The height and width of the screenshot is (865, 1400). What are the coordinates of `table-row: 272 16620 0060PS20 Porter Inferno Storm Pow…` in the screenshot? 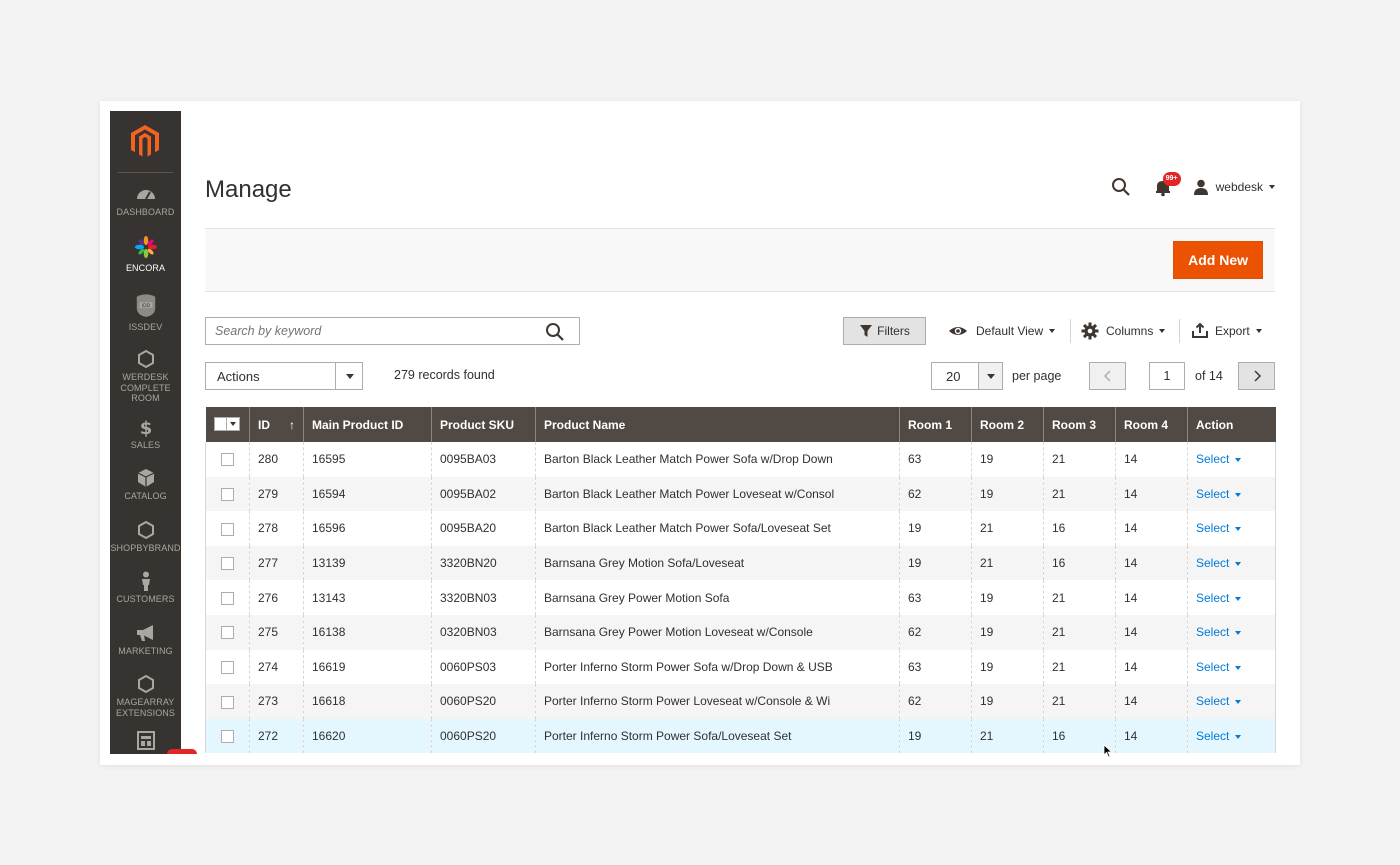 It's located at (740, 736).